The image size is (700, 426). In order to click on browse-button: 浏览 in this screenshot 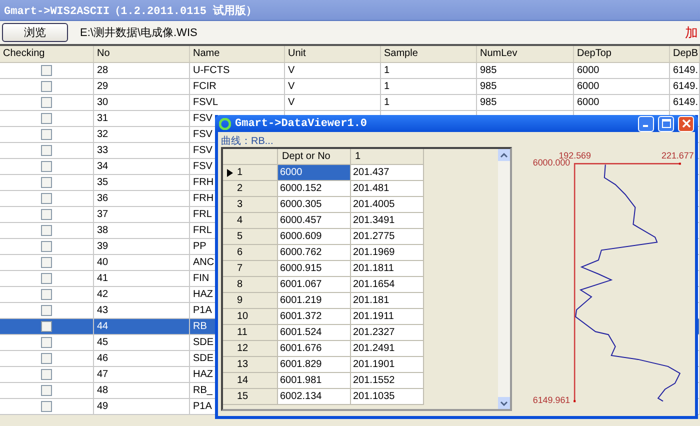, I will do `click(35, 32)`.